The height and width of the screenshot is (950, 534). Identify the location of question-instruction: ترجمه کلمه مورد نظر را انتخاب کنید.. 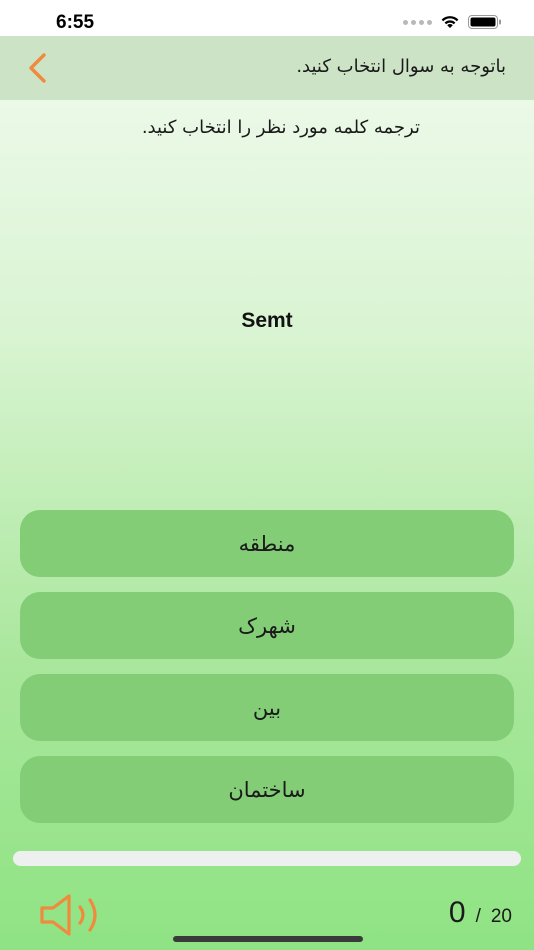
(280, 127).